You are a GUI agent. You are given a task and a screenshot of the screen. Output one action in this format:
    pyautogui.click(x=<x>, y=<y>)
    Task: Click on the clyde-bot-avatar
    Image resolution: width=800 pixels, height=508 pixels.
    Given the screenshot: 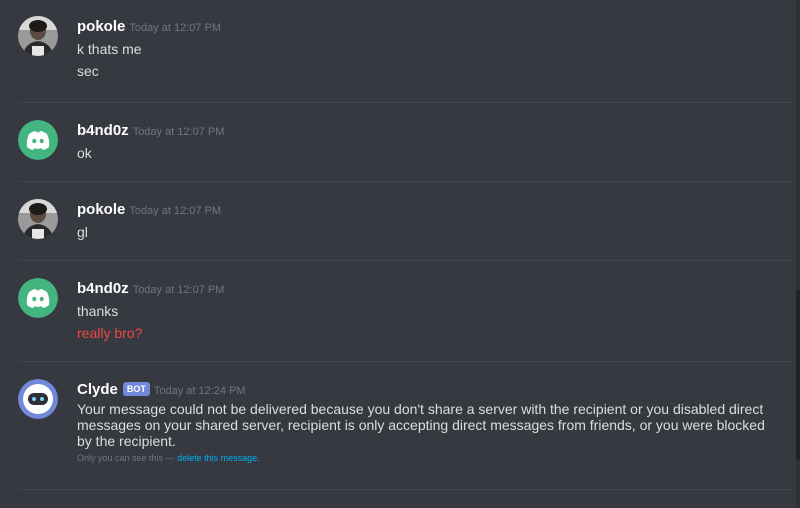 What is the action you would take?
    pyautogui.click(x=38, y=399)
    